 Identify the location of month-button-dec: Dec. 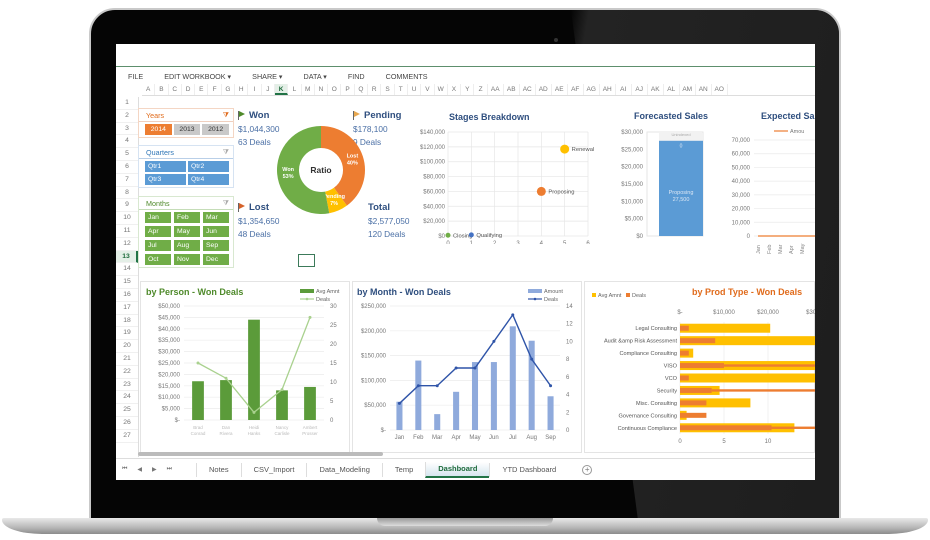
(216, 259).